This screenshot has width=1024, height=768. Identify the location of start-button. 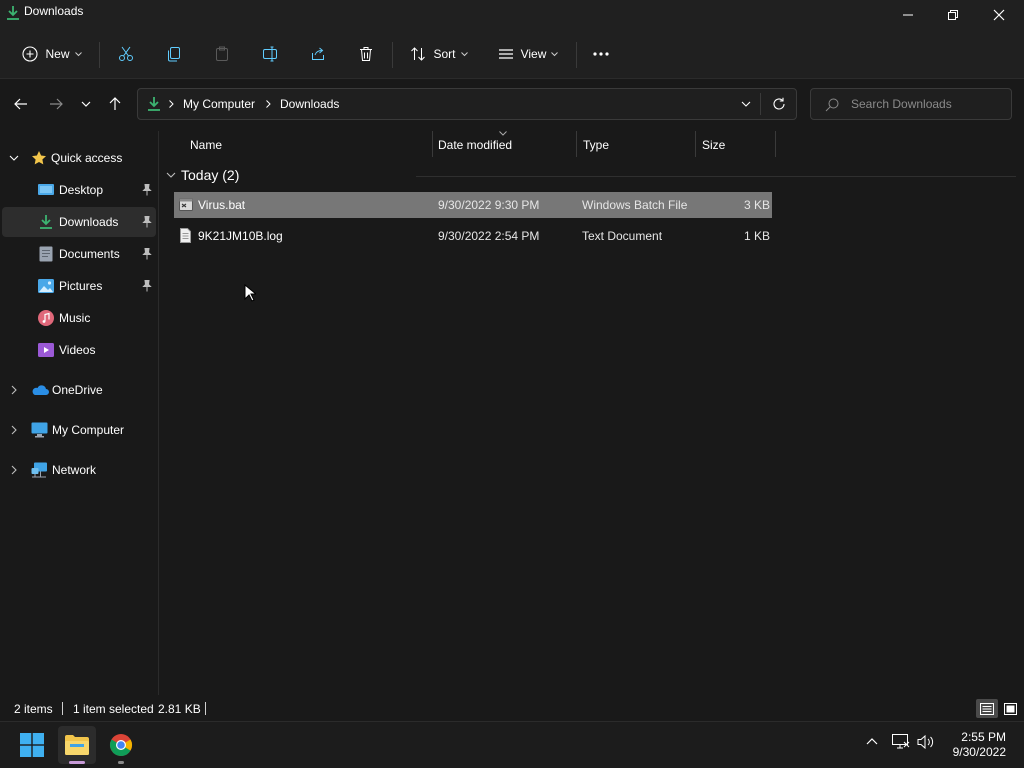
(32, 745).